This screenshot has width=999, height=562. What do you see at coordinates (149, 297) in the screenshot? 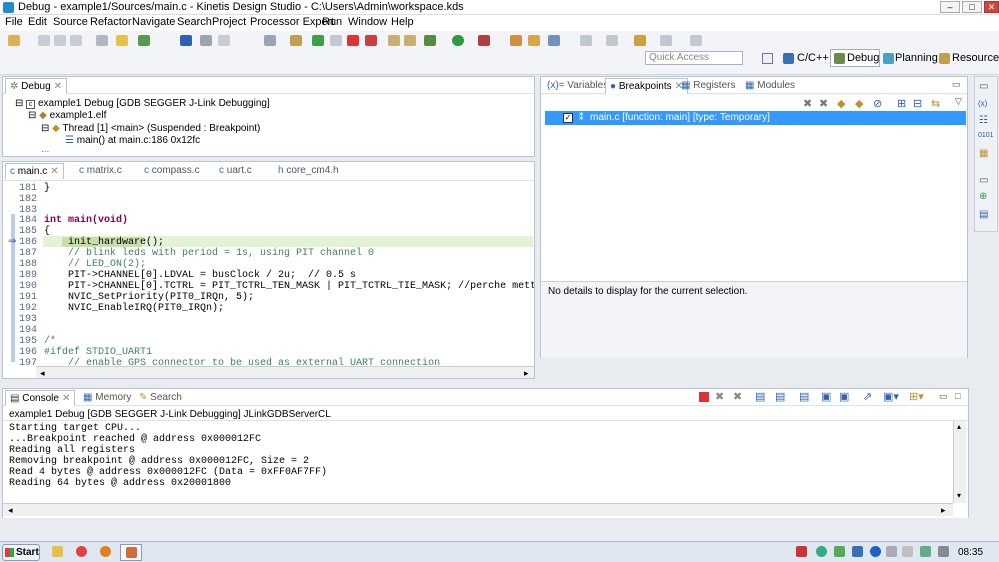
I see `code-line: NVIC_SetPriority(PIT0_IRQn, 5);` at bounding box center [149, 297].